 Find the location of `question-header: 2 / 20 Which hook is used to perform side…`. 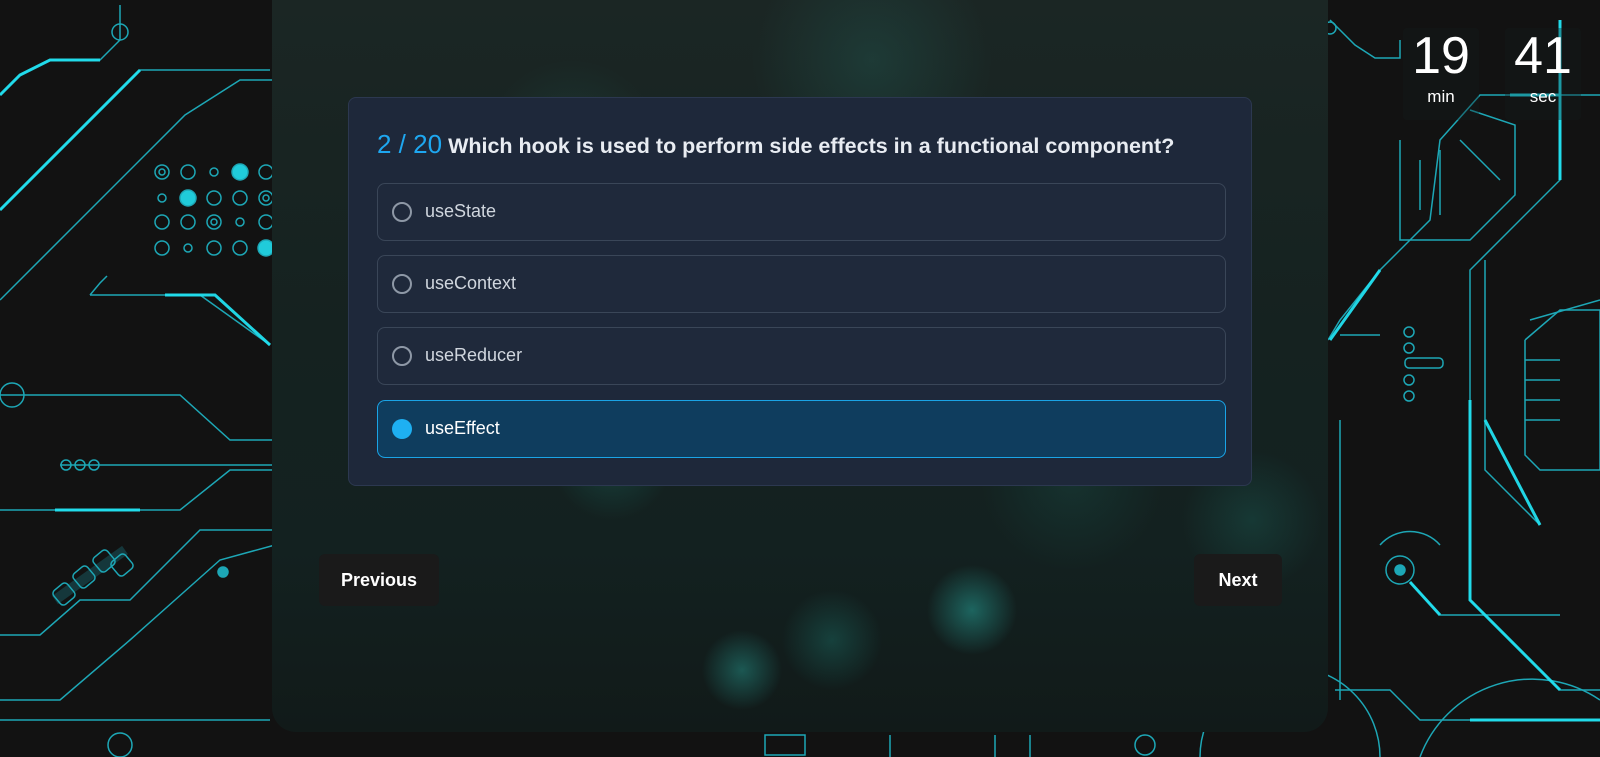

question-header: 2 / 20 Which hook is used to perform side… is located at coordinates (804, 144).